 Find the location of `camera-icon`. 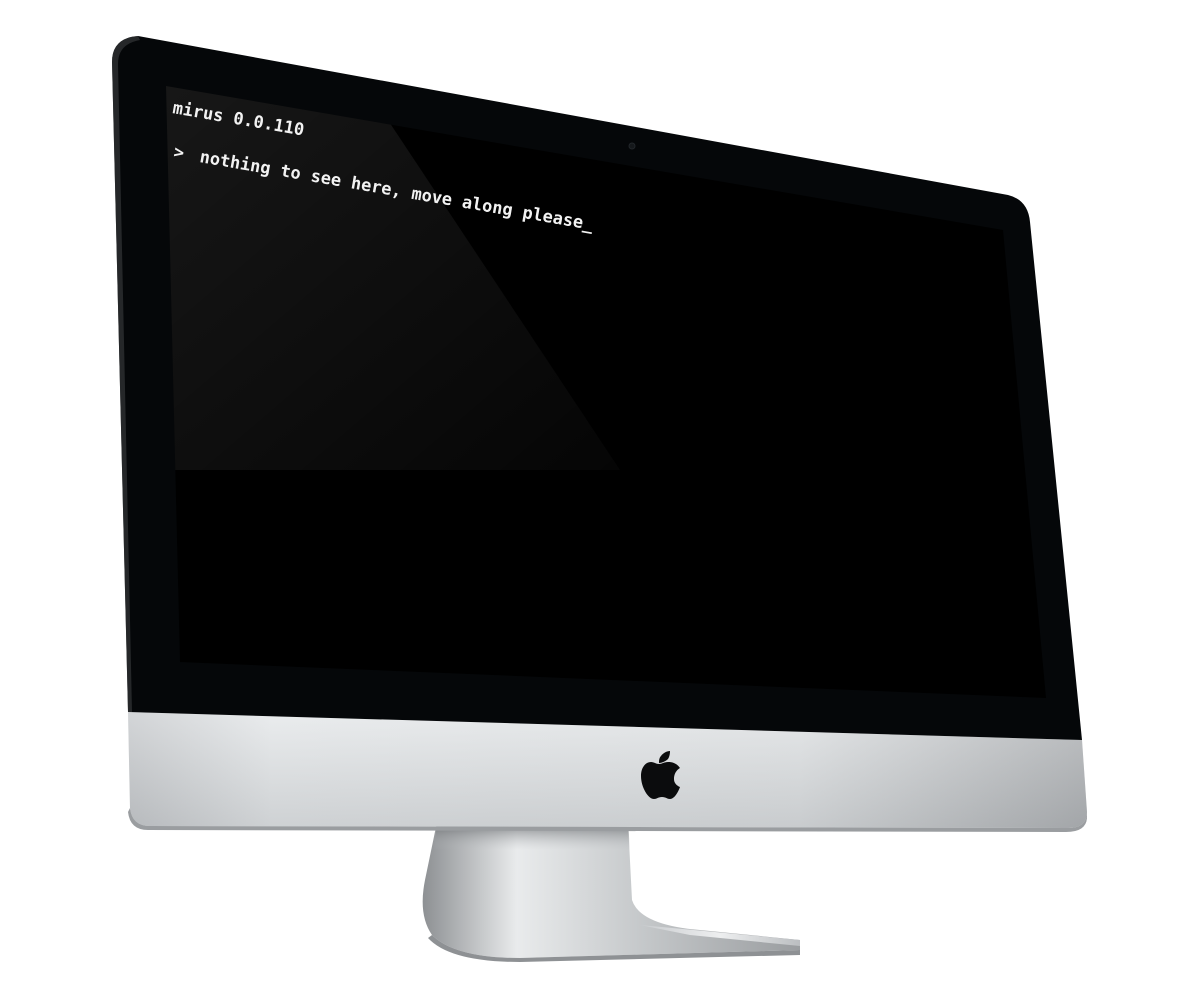

camera-icon is located at coordinates (632, 146).